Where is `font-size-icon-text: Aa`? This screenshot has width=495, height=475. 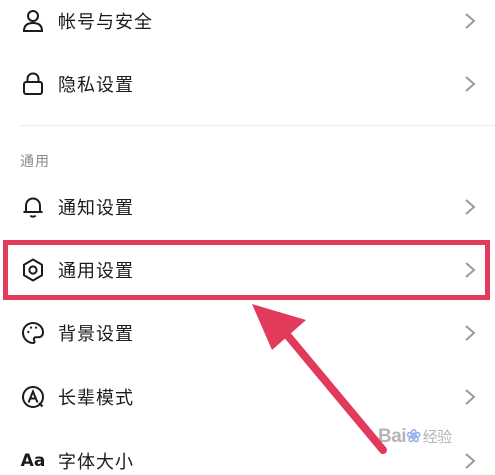
font-size-icon-text: Aa is located at coordinates (33, 461).